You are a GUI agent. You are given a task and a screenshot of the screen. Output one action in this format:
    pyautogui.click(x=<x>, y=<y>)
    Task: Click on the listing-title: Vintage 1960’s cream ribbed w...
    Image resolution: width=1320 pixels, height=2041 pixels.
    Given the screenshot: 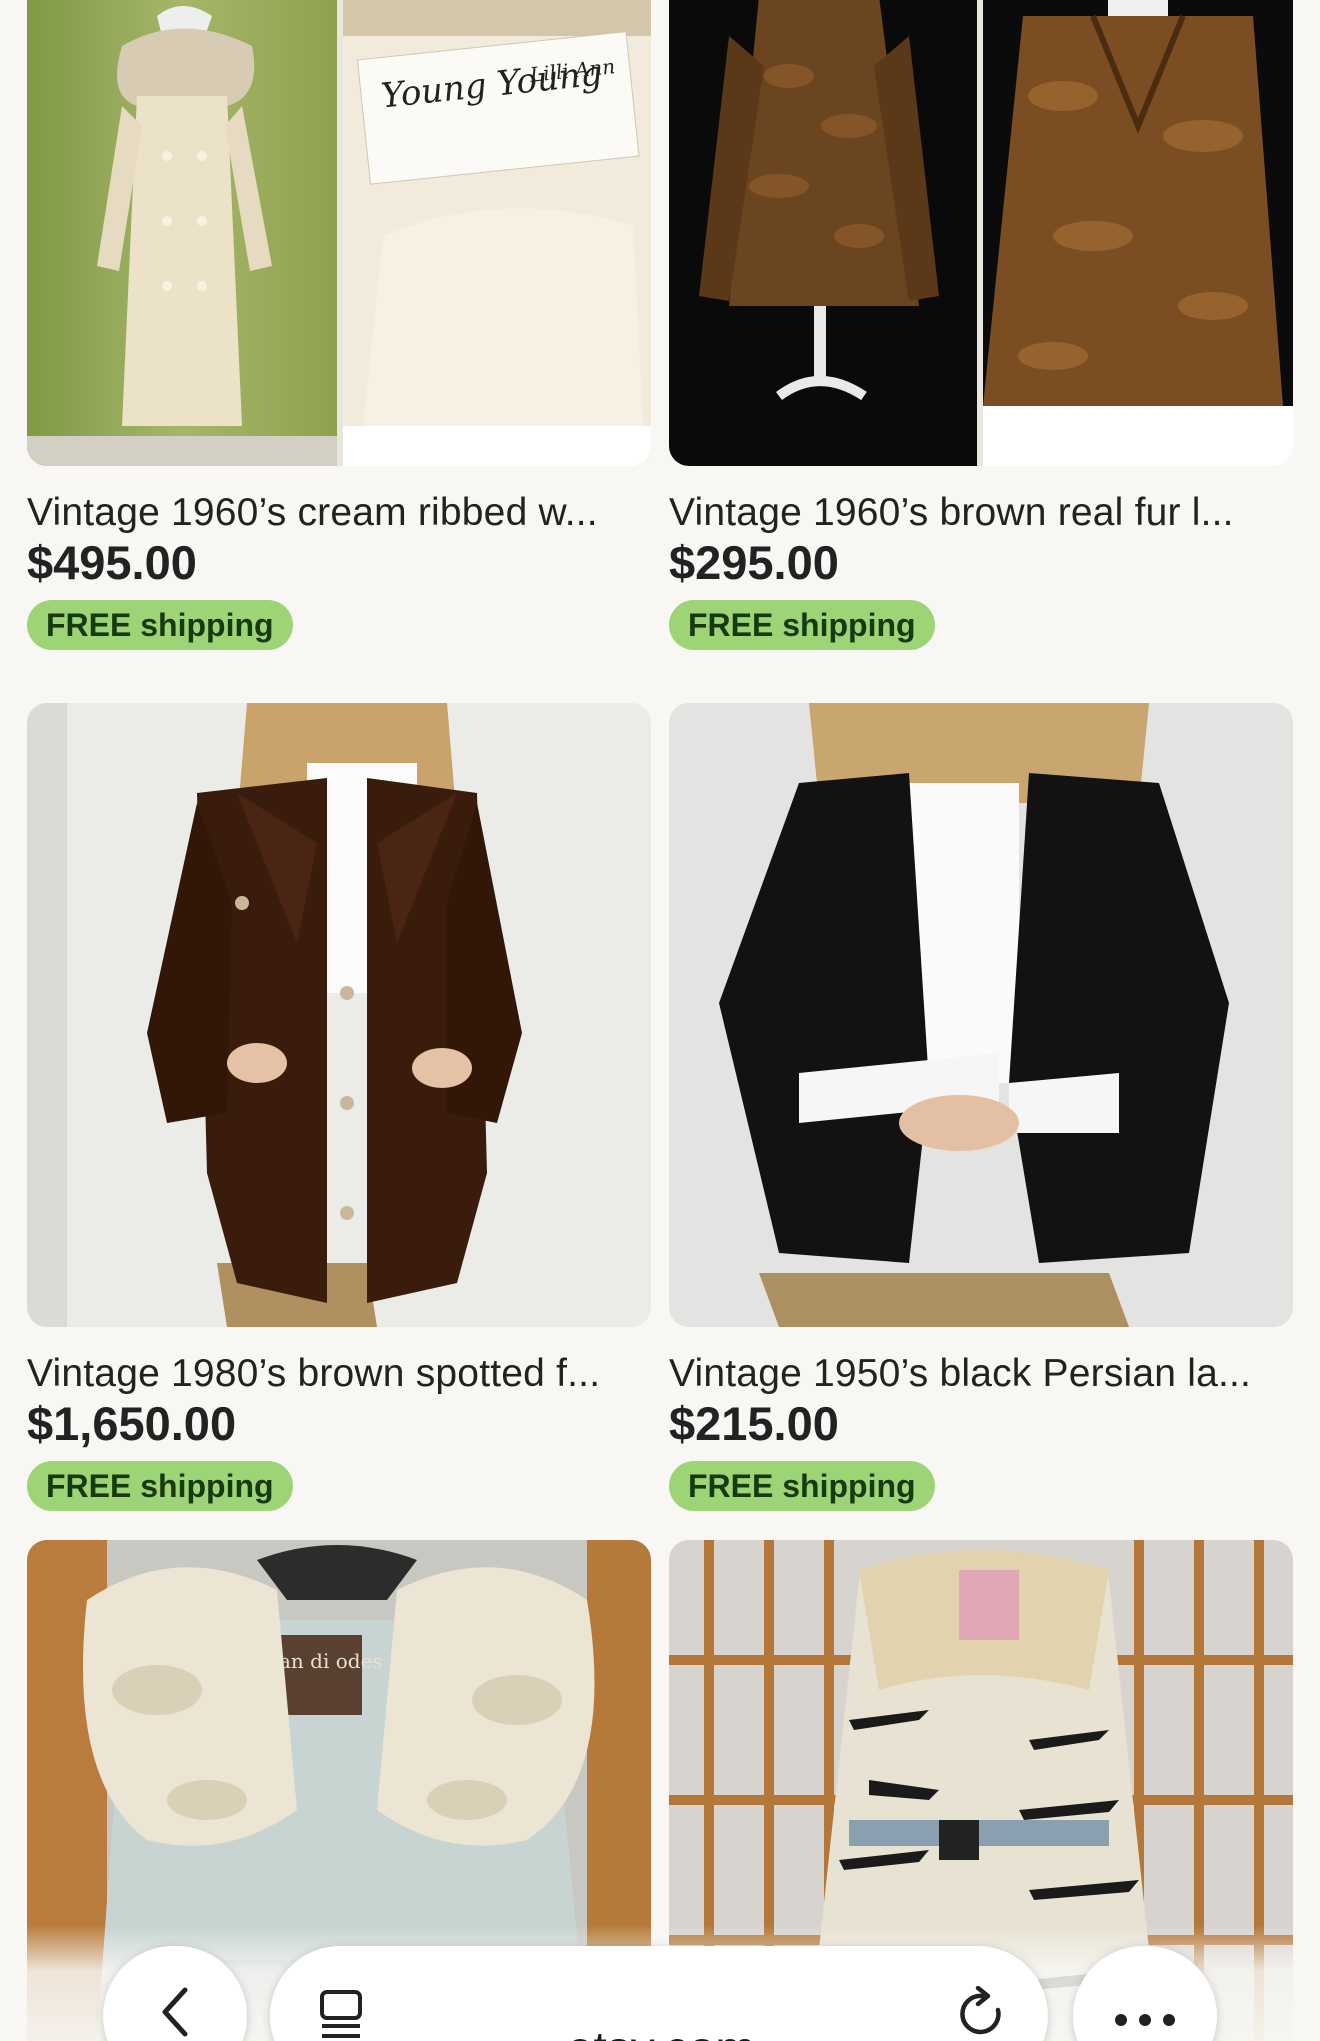 What is the action you would take?
    pyautogui.click(x=339, y=513)
    